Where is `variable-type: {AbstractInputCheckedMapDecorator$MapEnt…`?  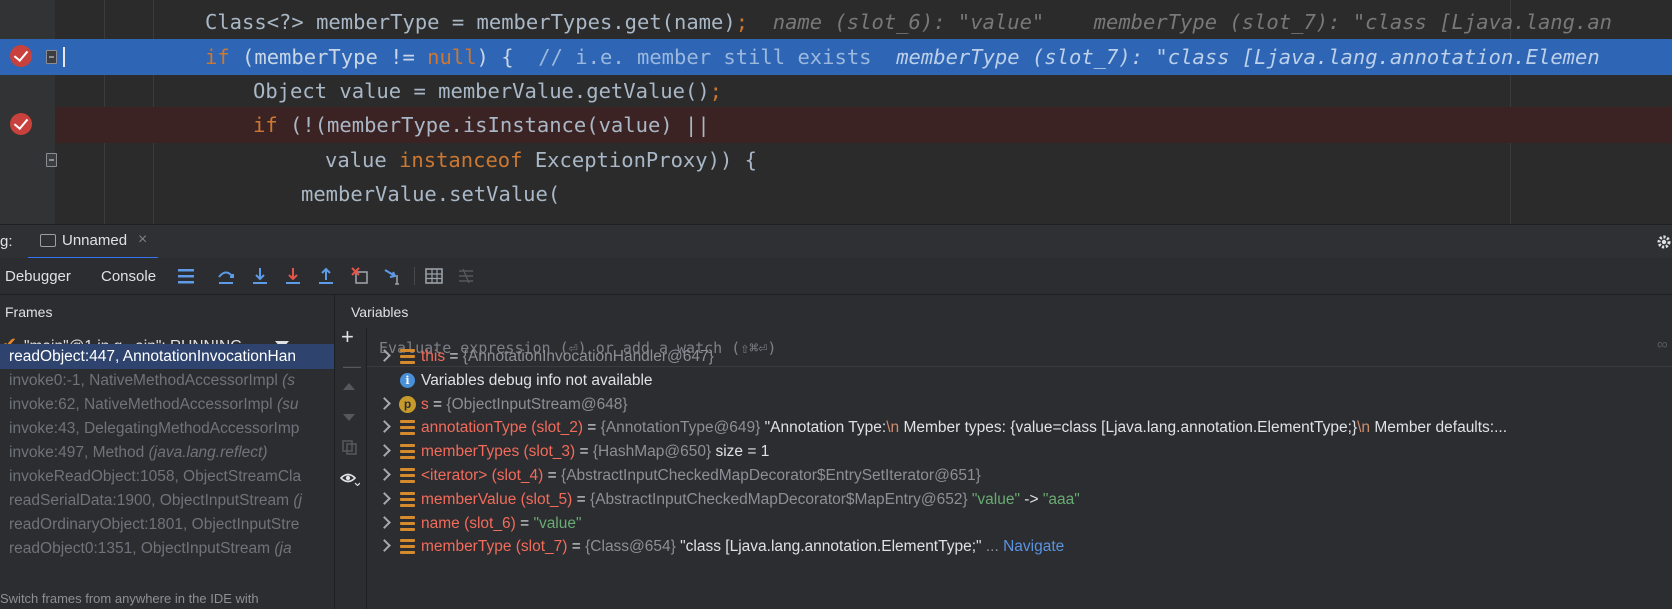 variable-type: {AbstractInputCheckedMapDecorator$MapEnt… is located at coordinates (779, 499).